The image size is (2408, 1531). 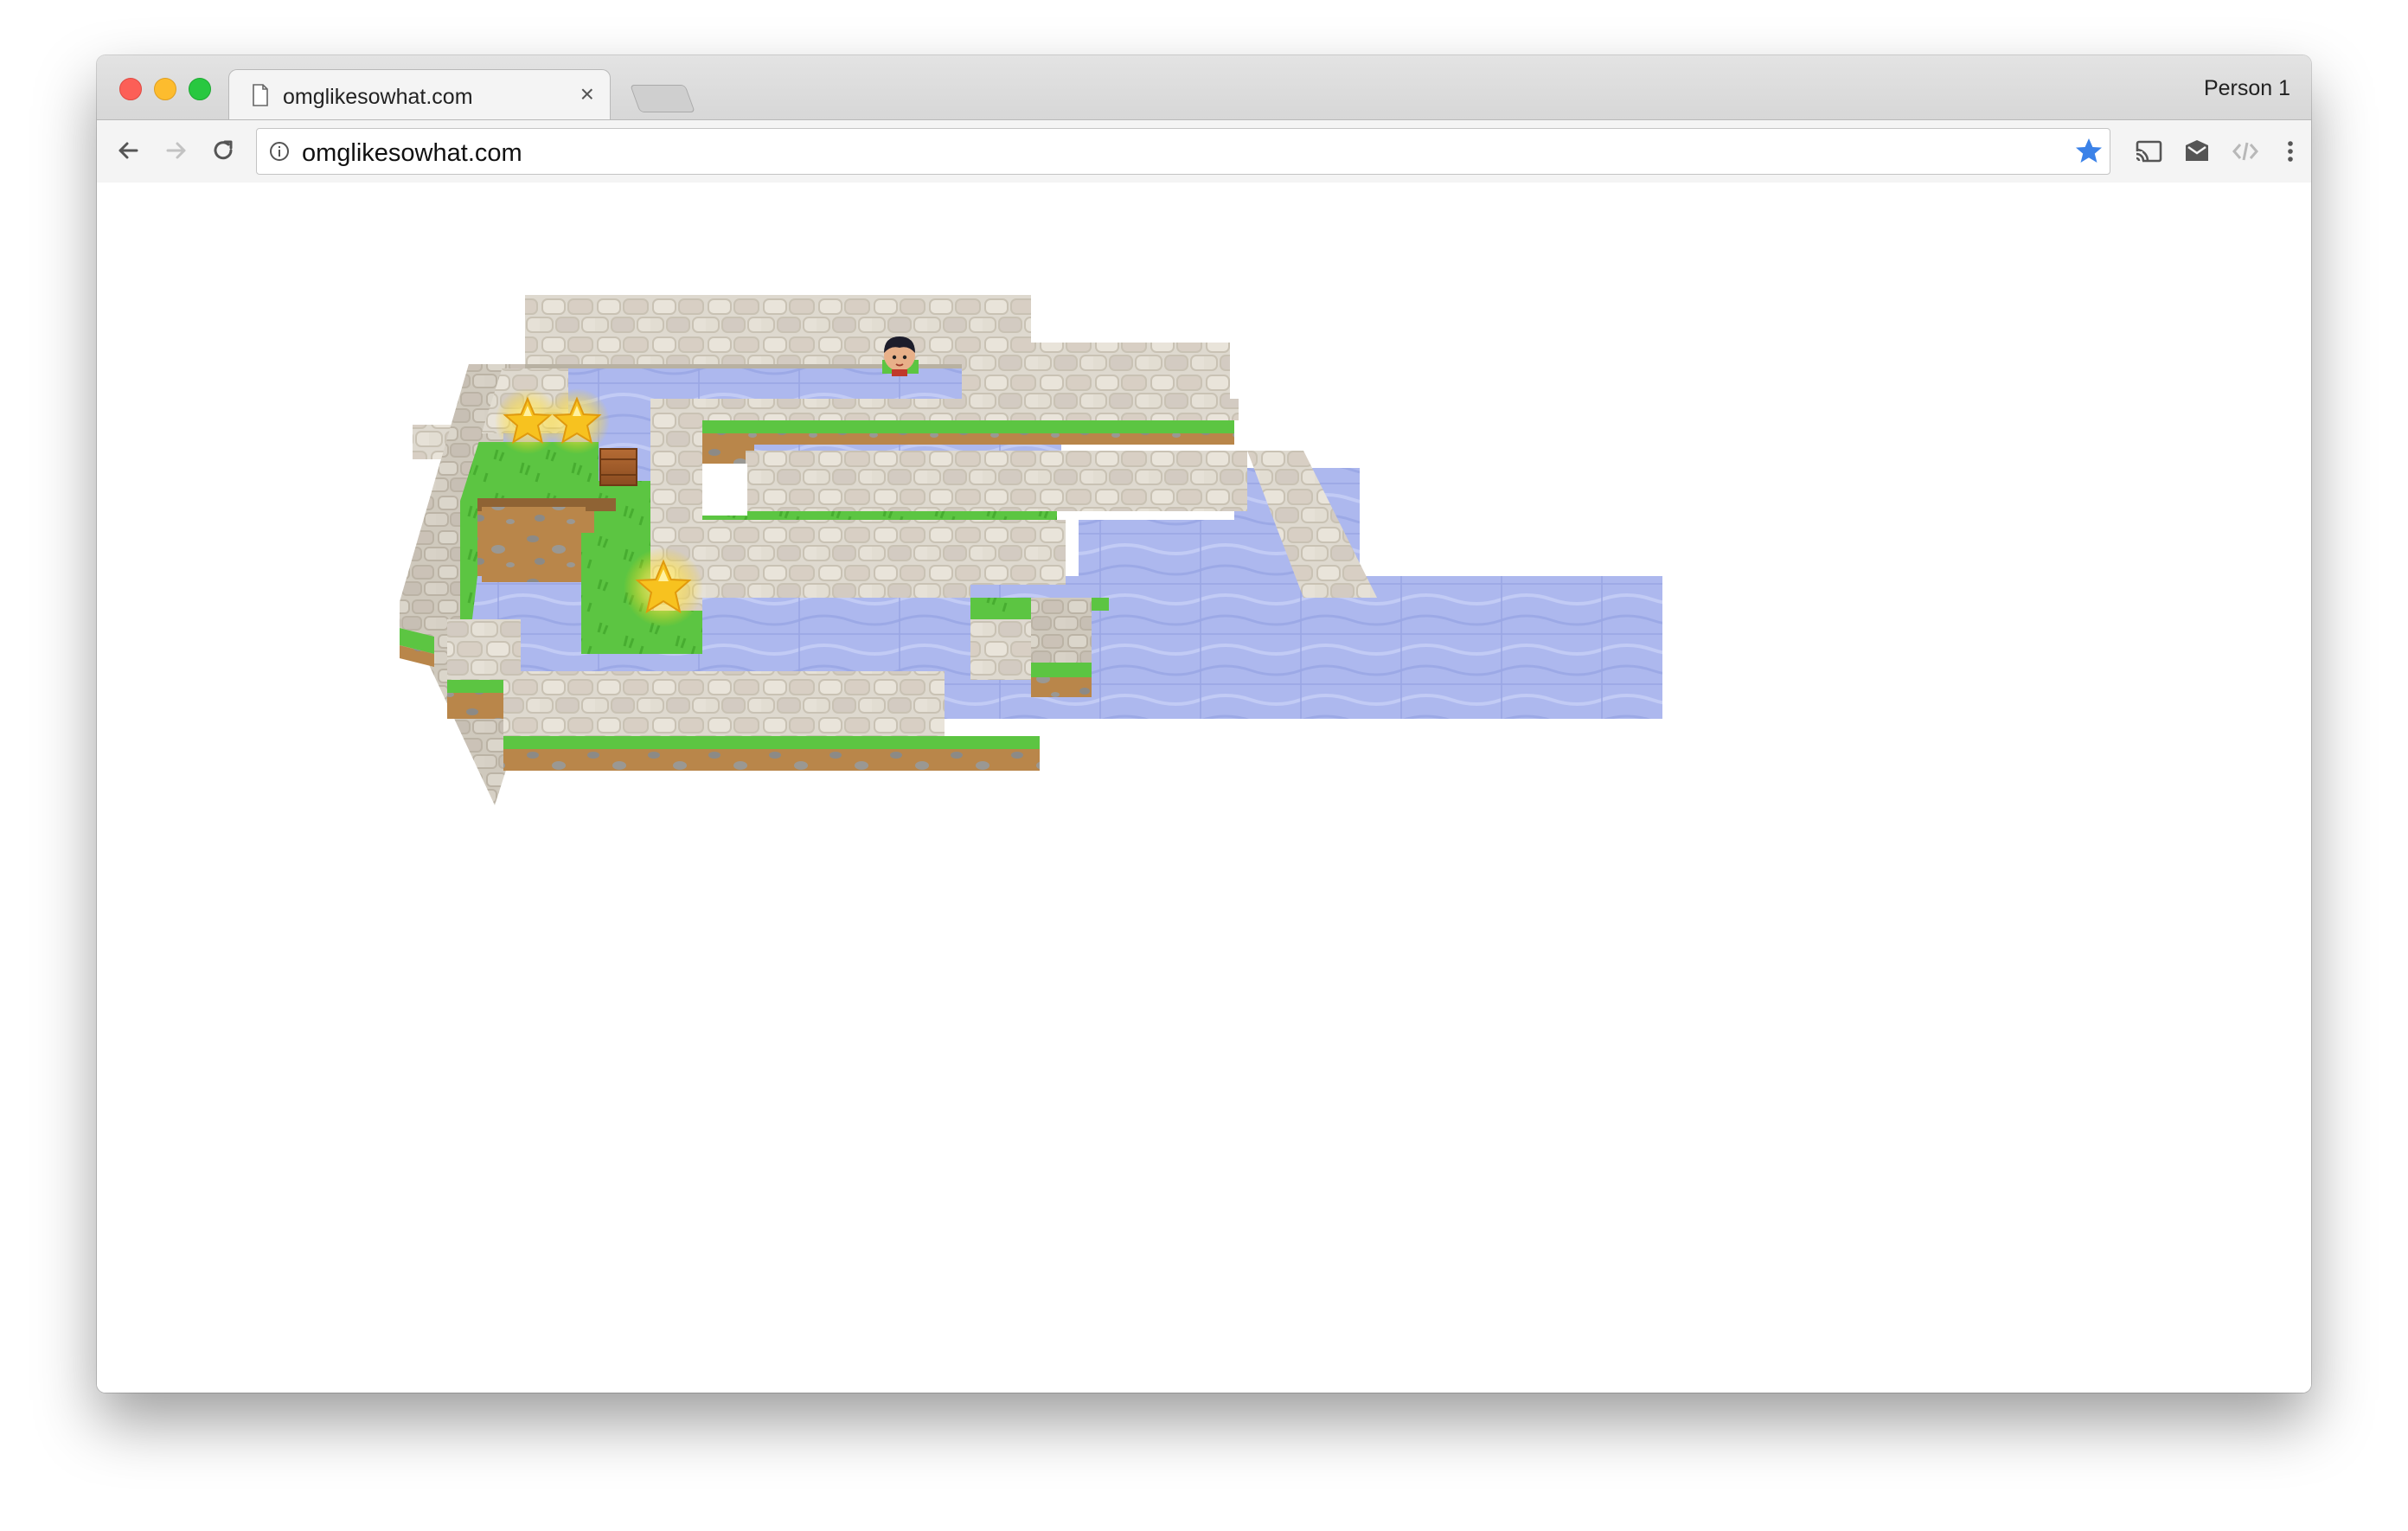 What do you see at coordinates (587, 94) in the screenshot?
I see `tab-close-icon: ×` at bounding box center [587, 94].